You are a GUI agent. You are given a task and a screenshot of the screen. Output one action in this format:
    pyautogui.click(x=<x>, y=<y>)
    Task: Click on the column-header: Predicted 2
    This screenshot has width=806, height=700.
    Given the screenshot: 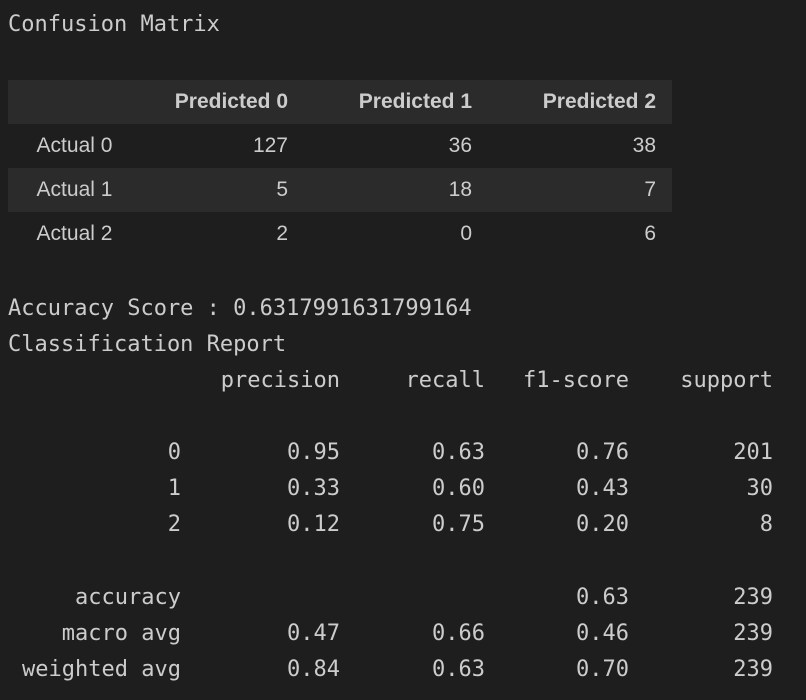 What is the action you would take?
    pyautogui.click(x=599, y=101)
    